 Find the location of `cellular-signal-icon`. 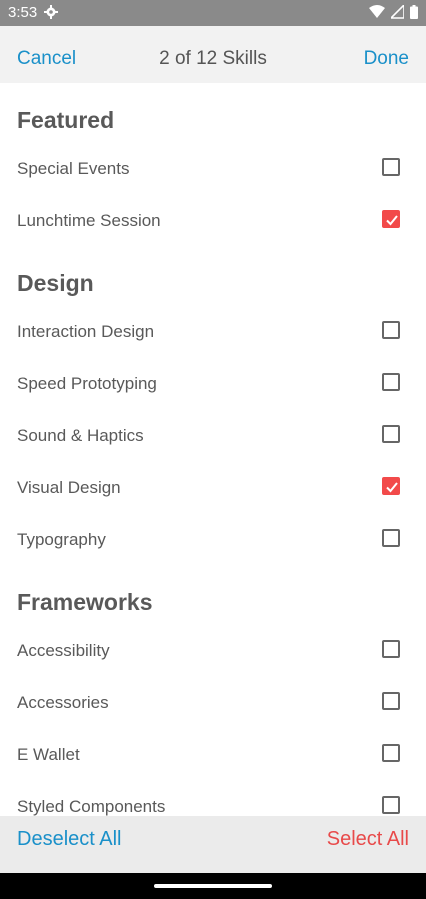

cellular-signal-icon is located at coordinates (397, 13).